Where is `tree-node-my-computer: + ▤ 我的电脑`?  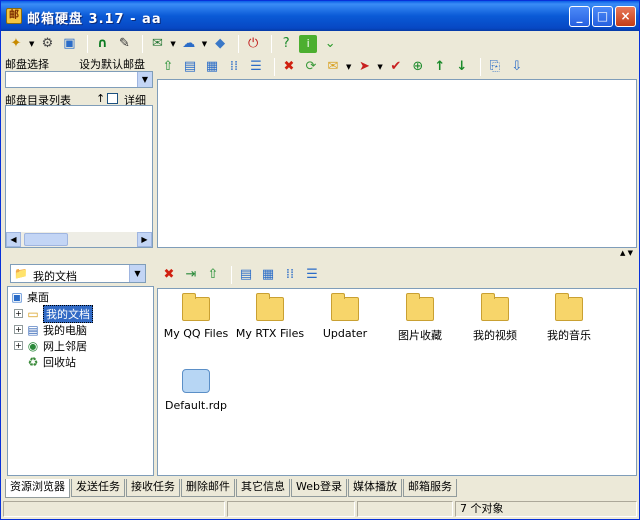
tree-node-my-computer: + ▤ 我的电脑 is located at coordinates (50, 329).